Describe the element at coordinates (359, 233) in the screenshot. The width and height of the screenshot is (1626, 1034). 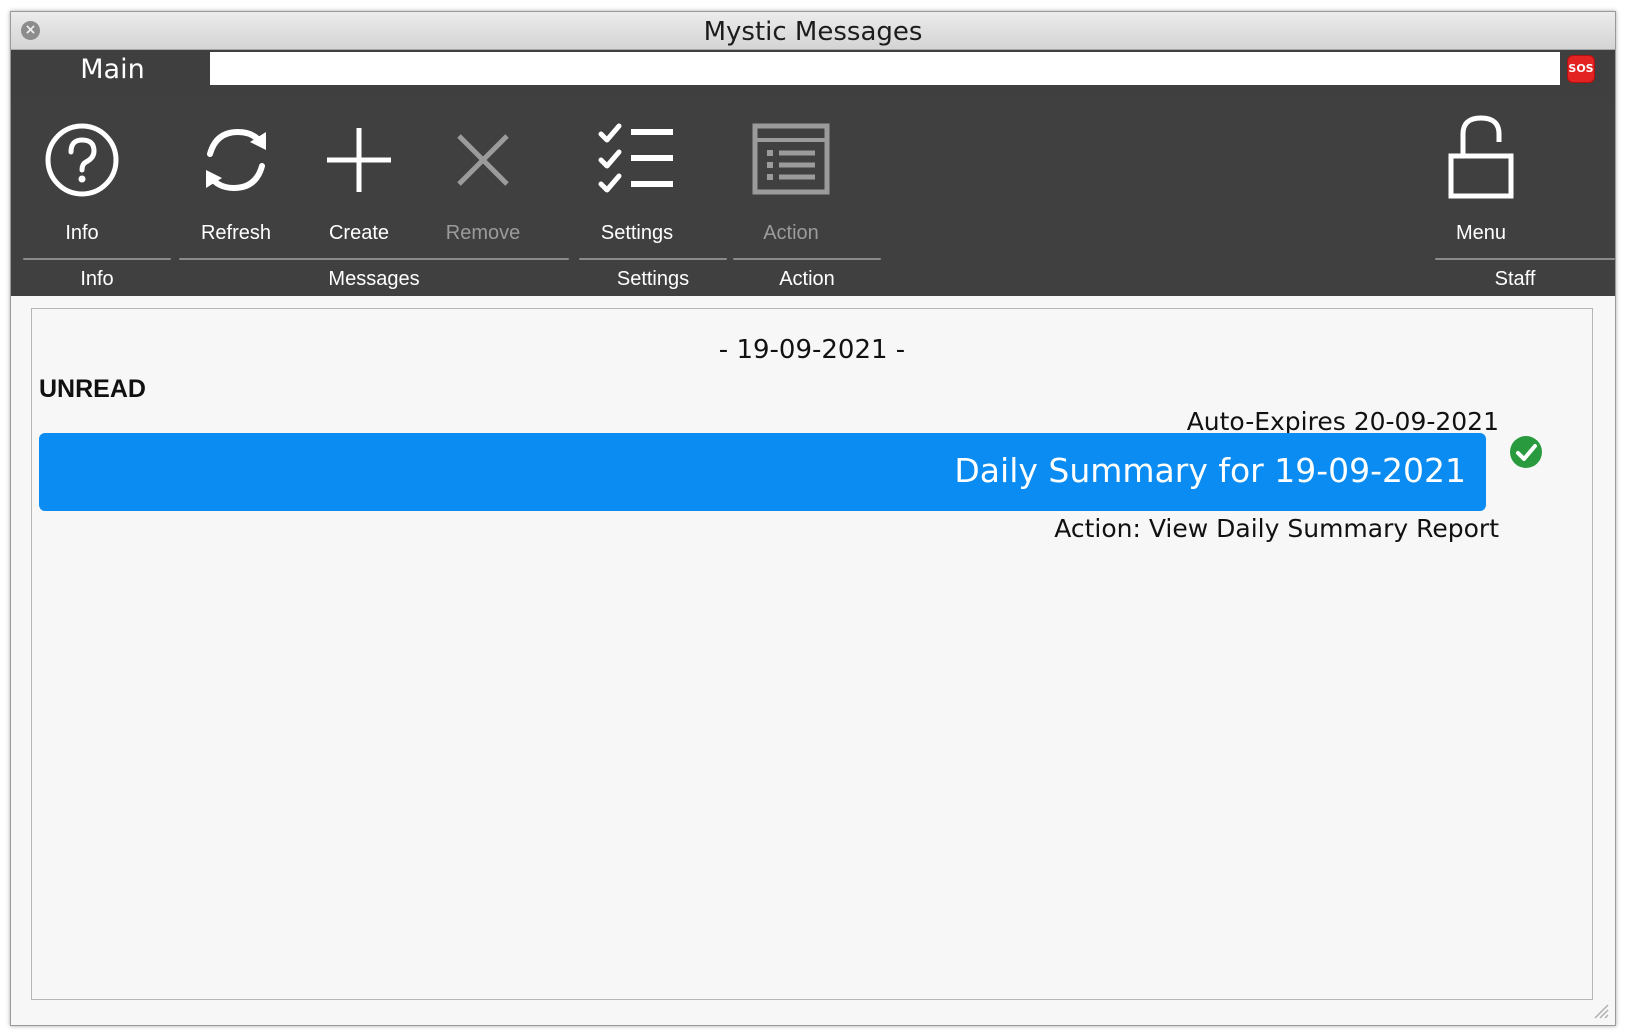
I see `create-button-label: Create` at that location.